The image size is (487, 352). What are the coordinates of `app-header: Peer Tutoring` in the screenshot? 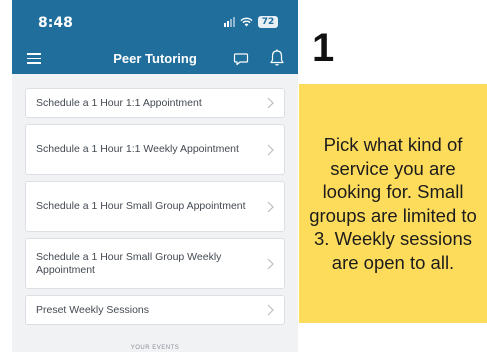 It's located at (155, 59).